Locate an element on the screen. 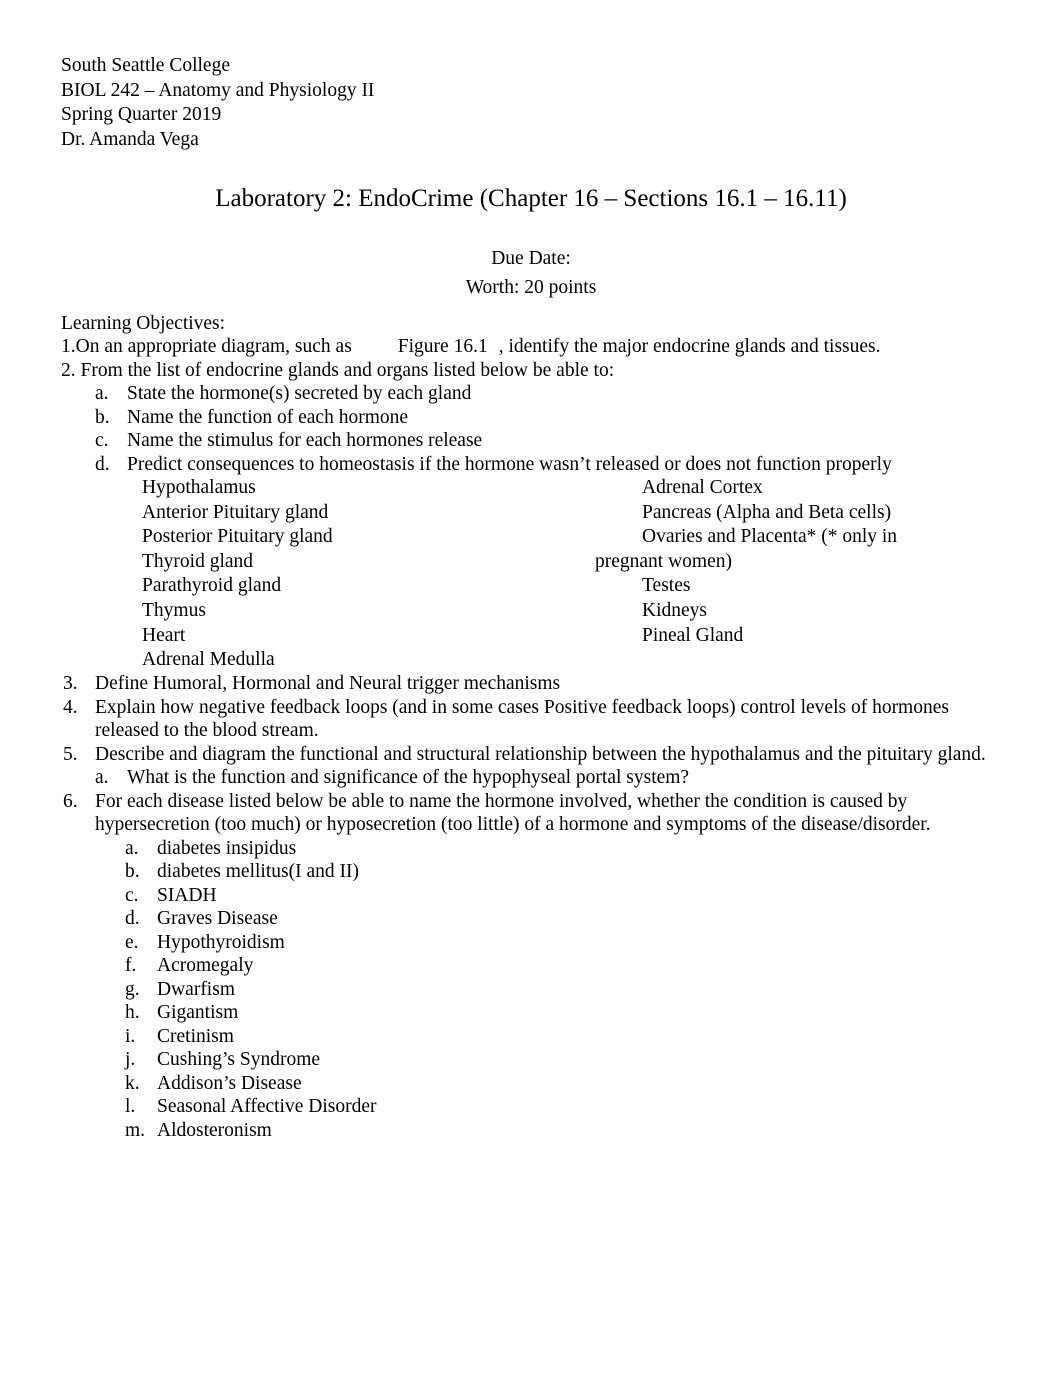 The image size is (1062, 1377). disease-marker: f. is located at coordinates (131, 966).